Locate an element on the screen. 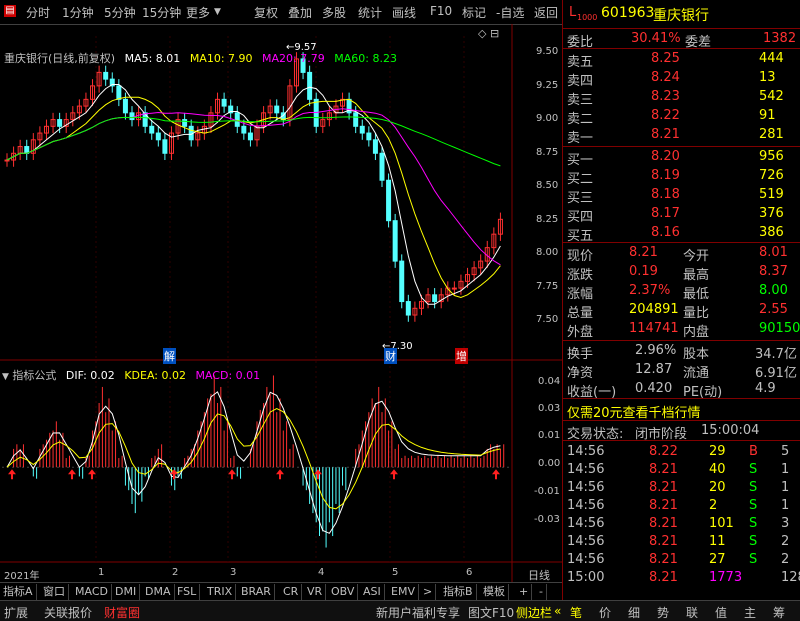 The height and width of the screenshot is (621, 800). tab-price: 价 is located at coordinates (605, 612).